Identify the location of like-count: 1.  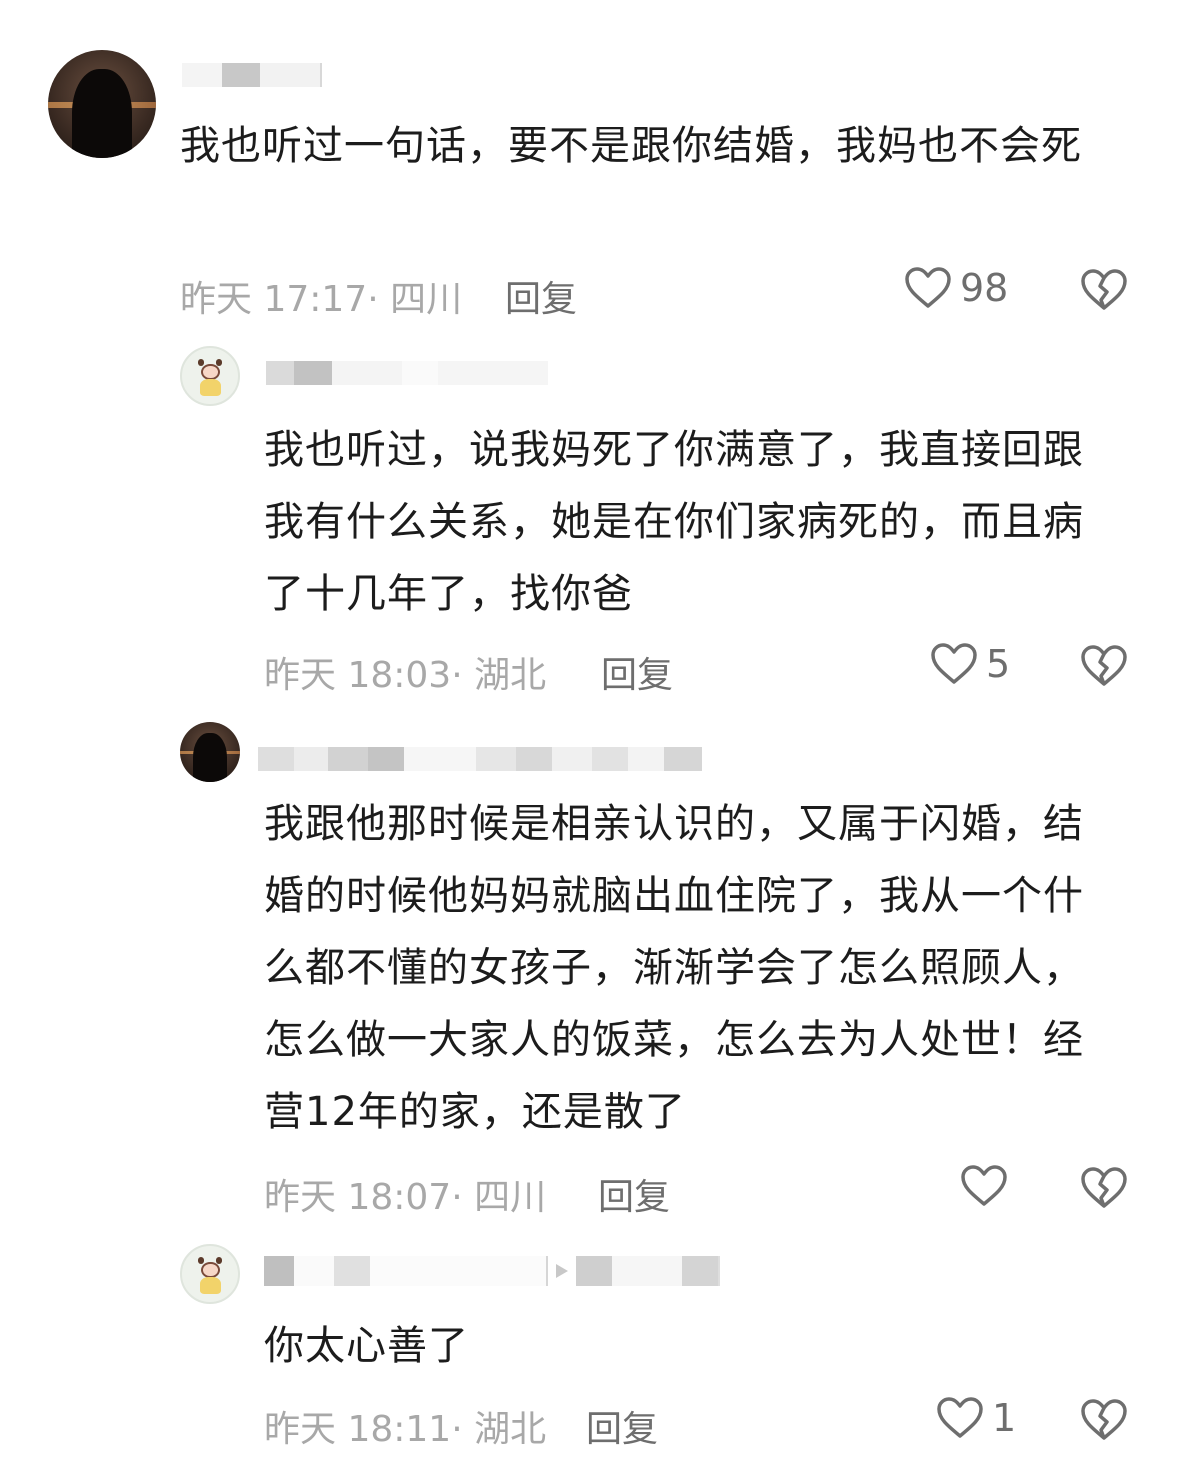
(1004, 1418).